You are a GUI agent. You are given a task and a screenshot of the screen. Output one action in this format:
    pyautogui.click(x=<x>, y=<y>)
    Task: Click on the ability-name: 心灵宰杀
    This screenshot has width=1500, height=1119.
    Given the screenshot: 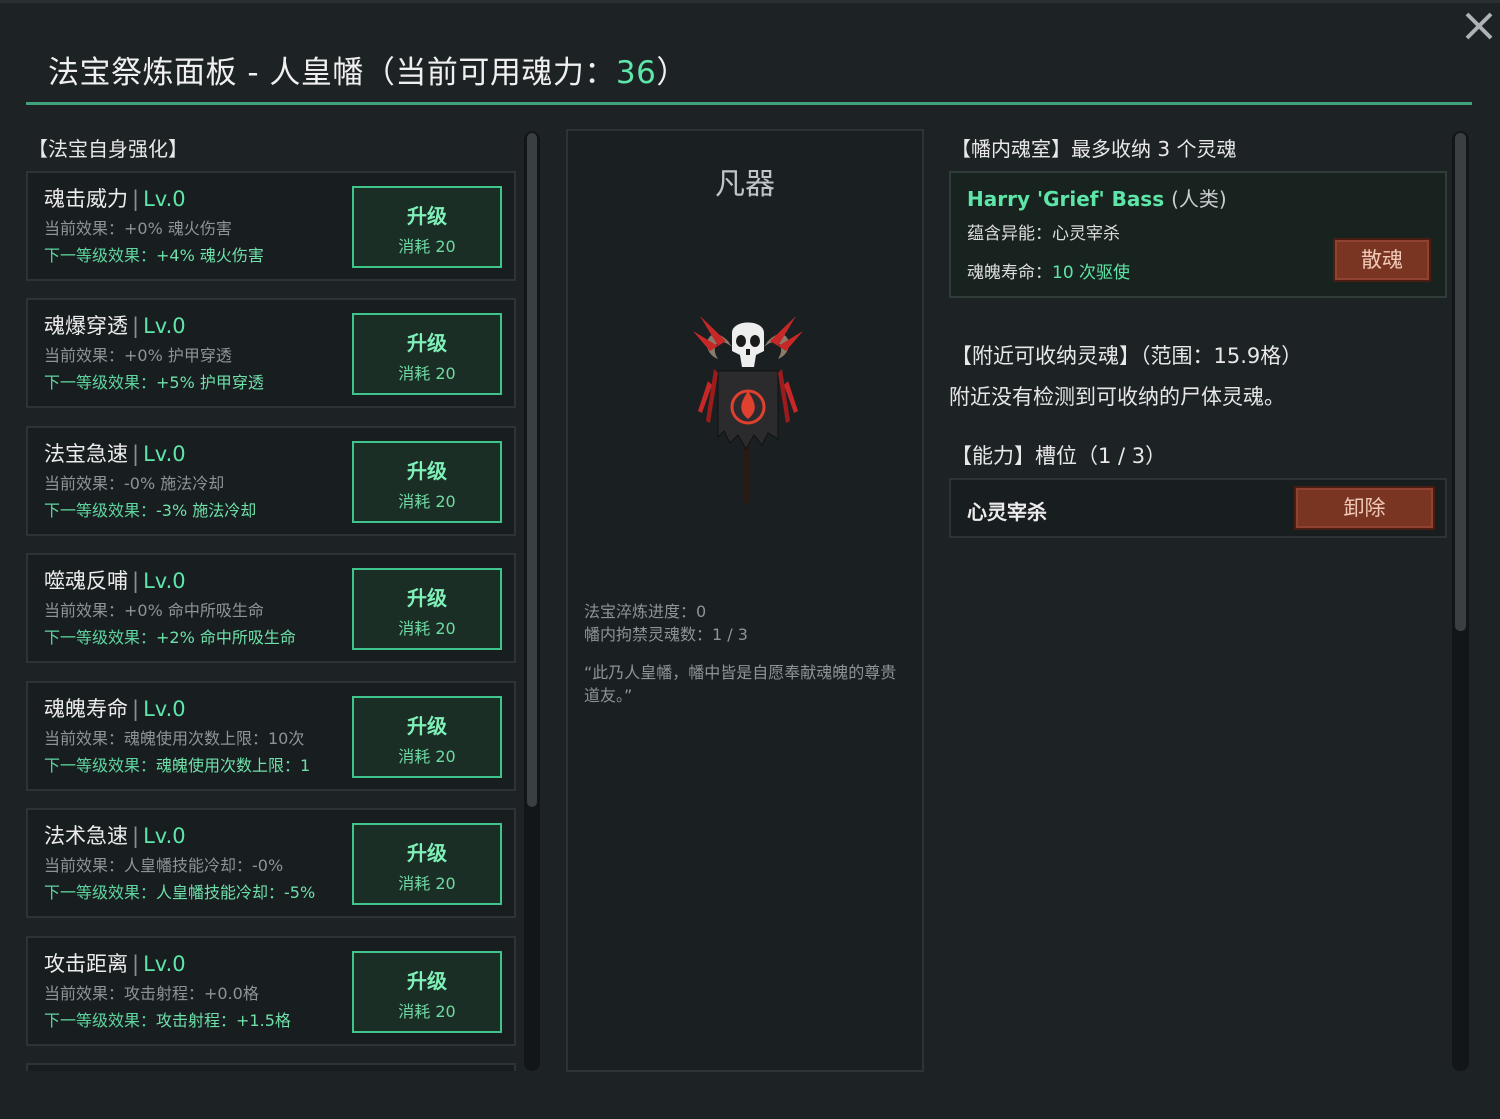 What is the action you would take?
    pyautogui.click(x=1007, y=512)
    